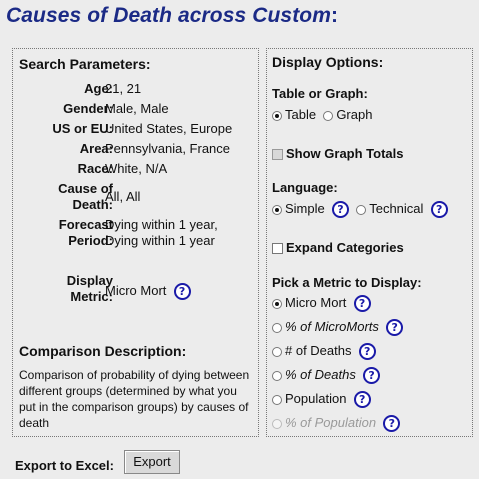  I want to click on param-label-age: Age:, so click(98, 88).